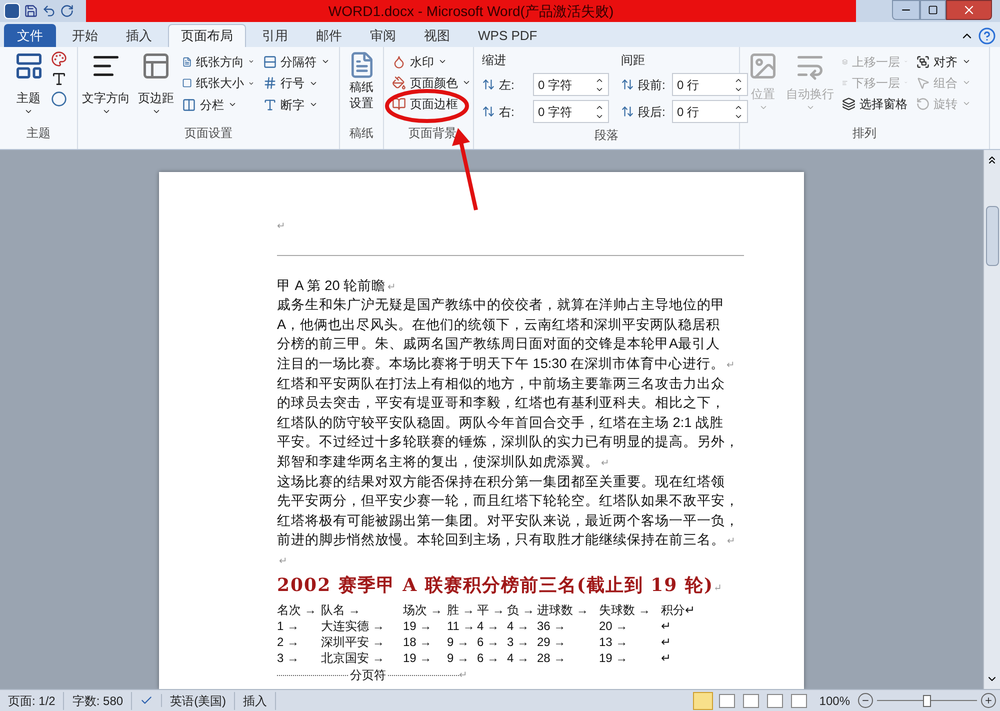 Image resolution: width=1000 pixels, height=711 pixels. I want to click on body-text-line: 甲 A 第 20 轮前瞻↵, so click(336, 285).